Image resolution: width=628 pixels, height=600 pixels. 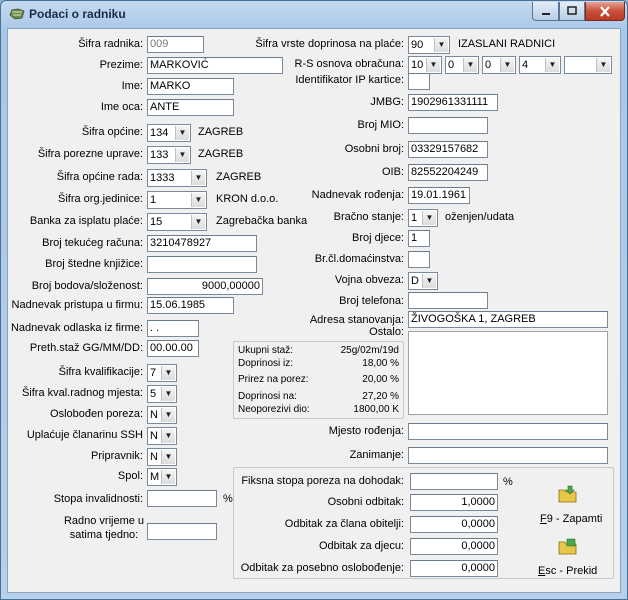 I want to click on spol-select: M ▼, so click(x=162, y=477).